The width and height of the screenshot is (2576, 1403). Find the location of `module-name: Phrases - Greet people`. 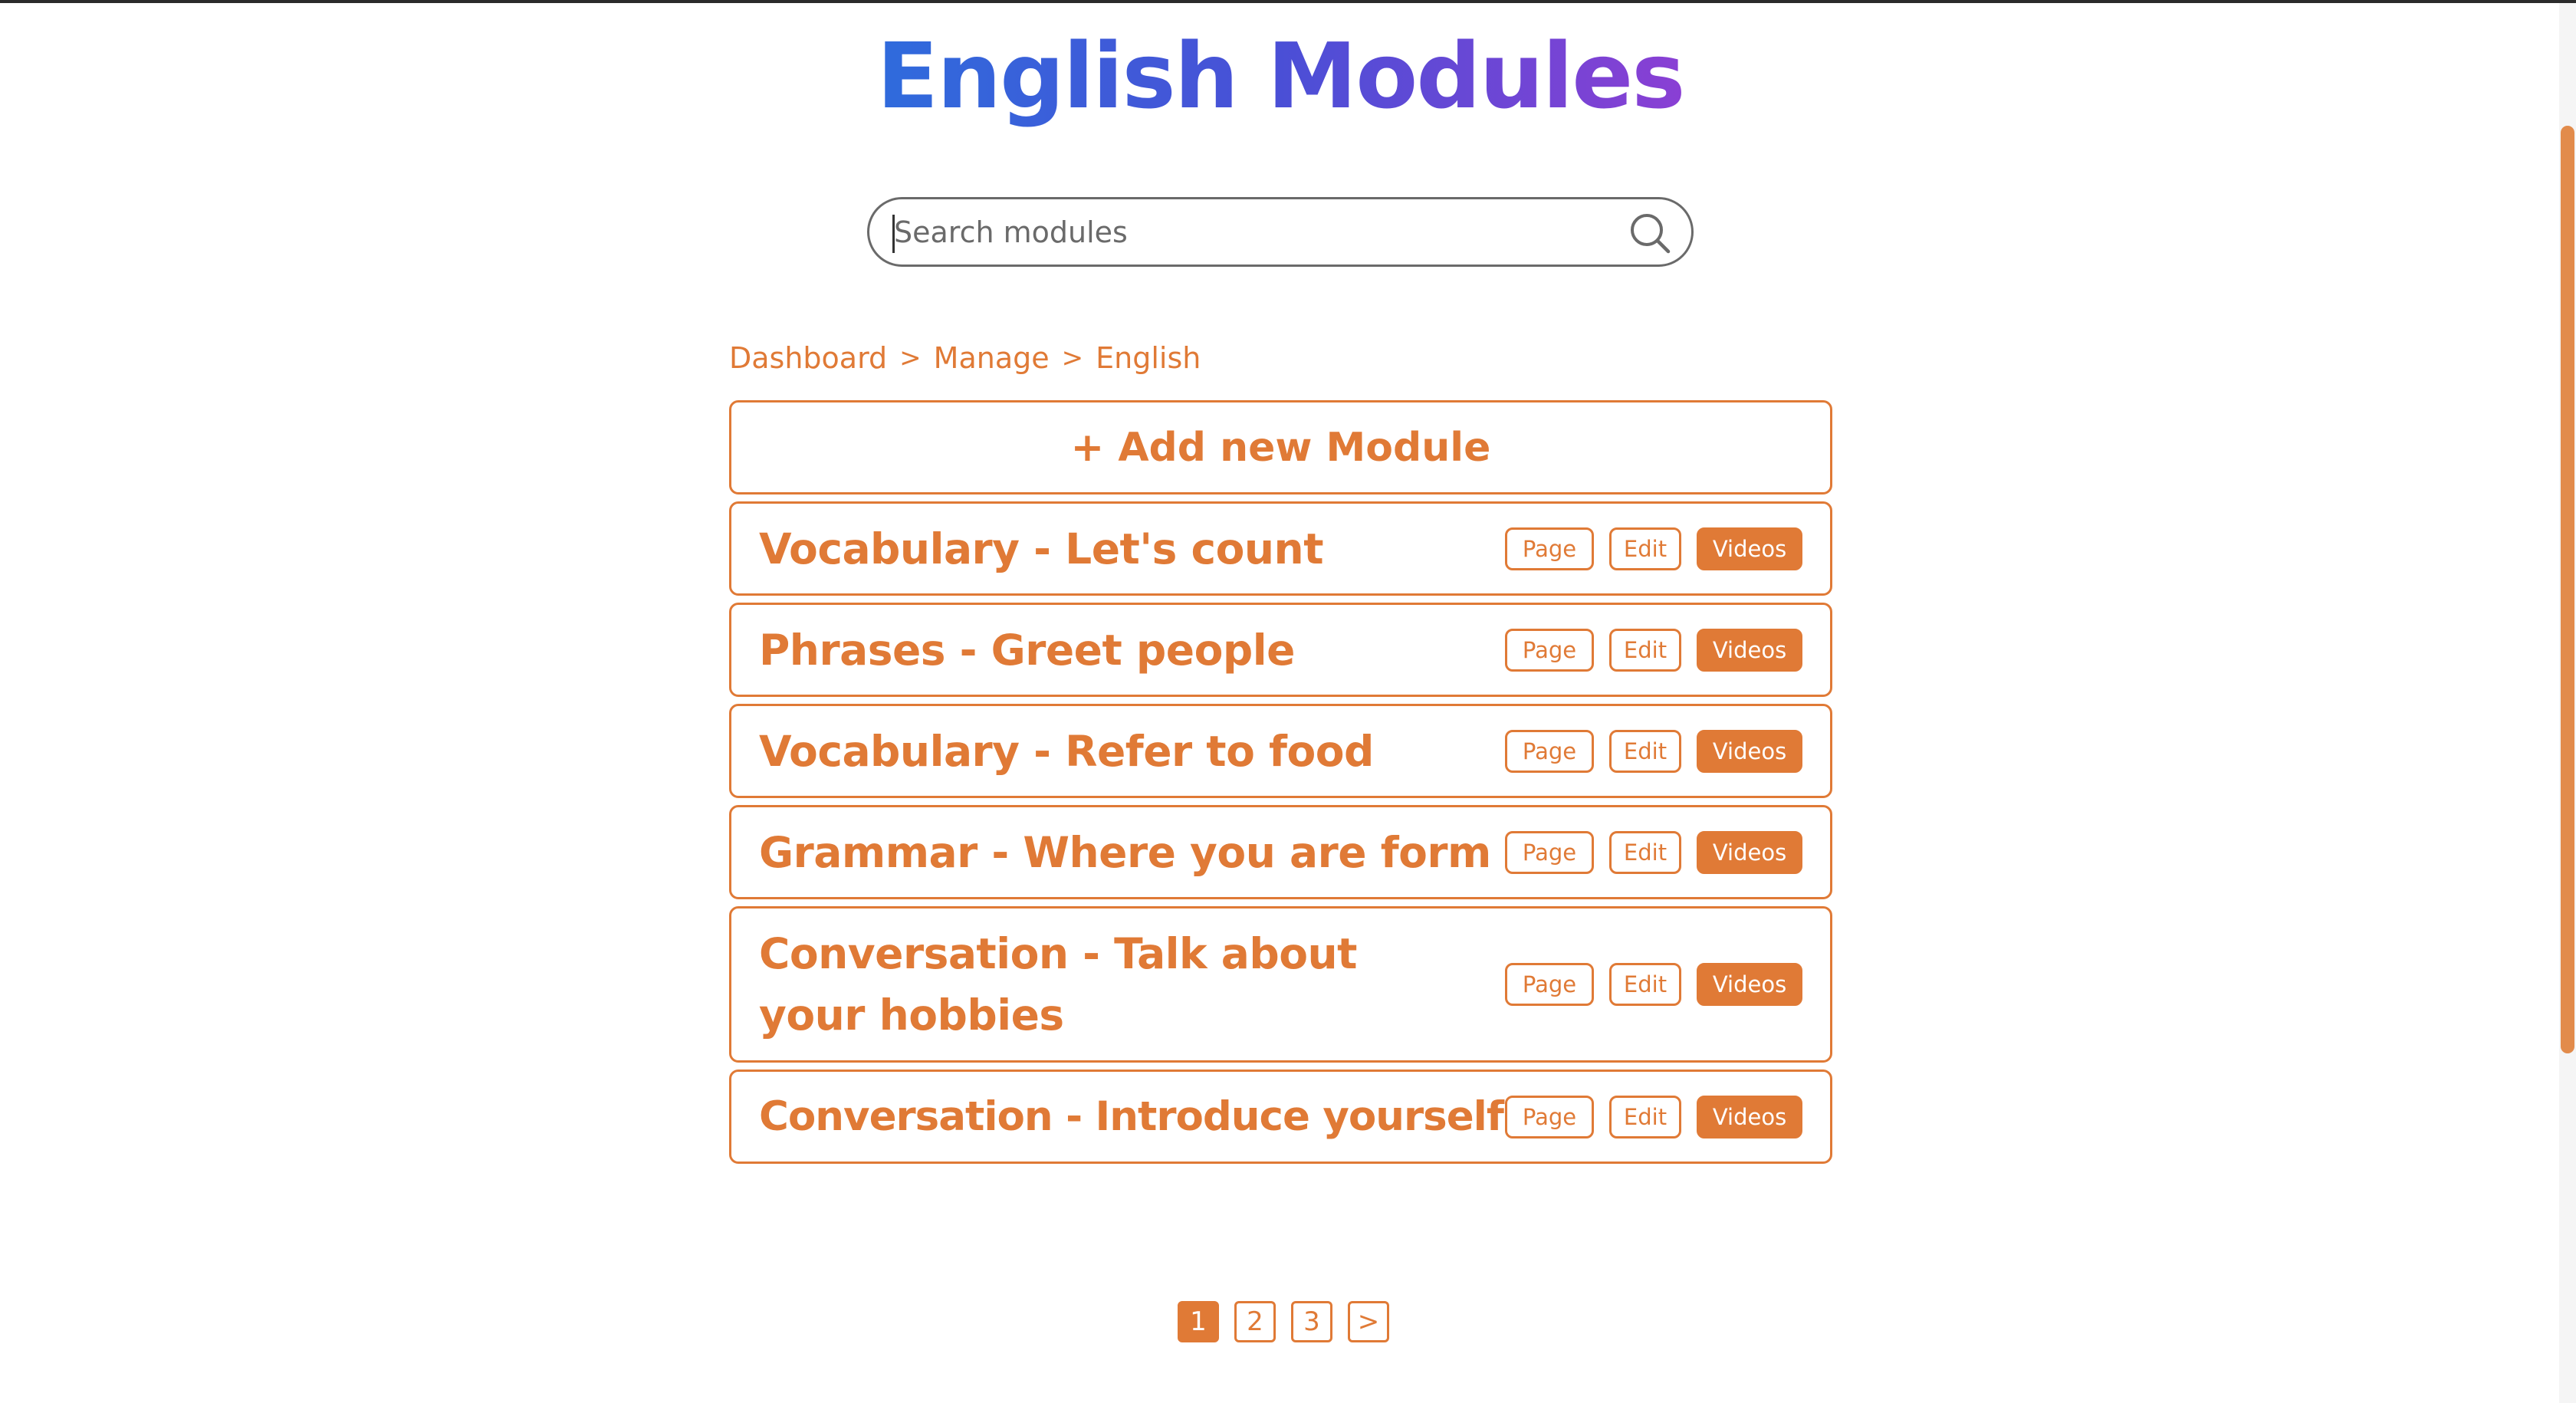

module-name: Phrases - Greet people is located at coordinates (1027, 650).